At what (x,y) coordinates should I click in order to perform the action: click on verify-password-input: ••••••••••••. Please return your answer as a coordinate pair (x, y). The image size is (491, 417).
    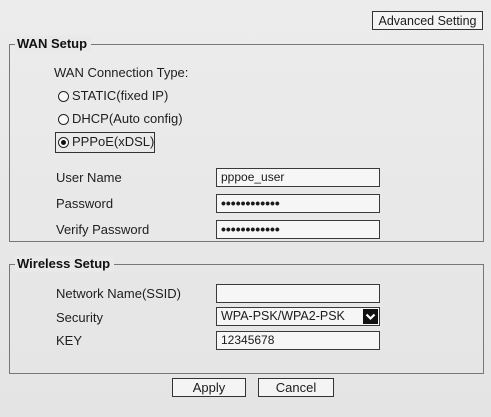
    Looking at the image, I should click on (298, 229).